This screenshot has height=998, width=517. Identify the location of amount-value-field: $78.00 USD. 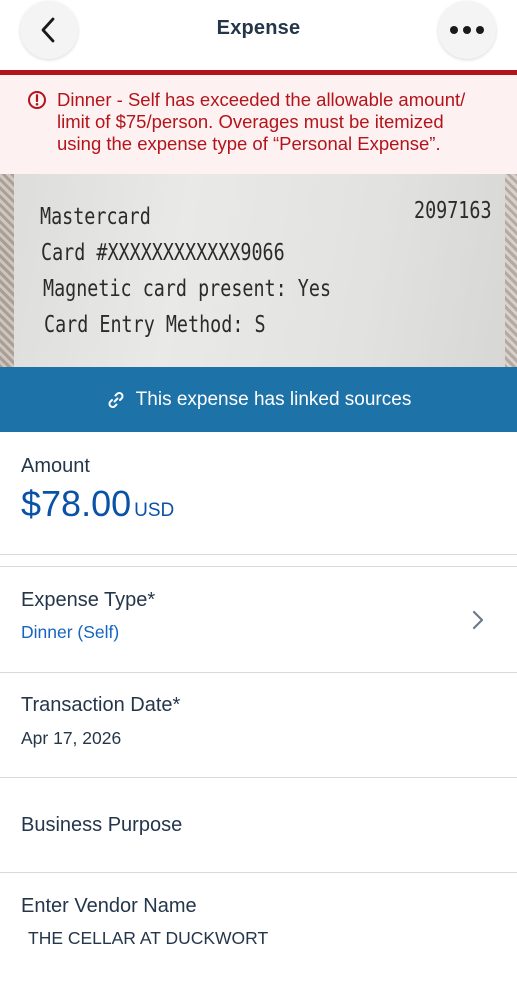
(97, 504).